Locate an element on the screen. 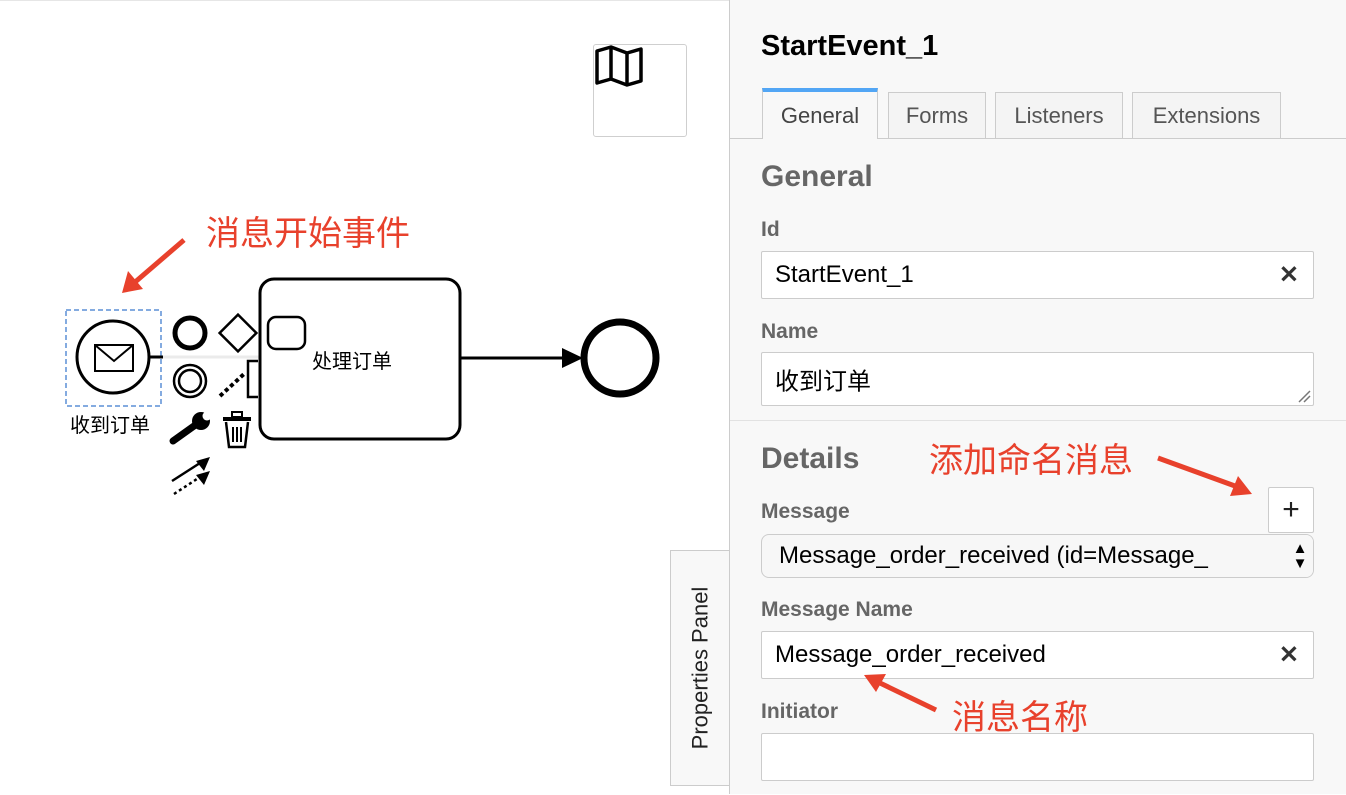  envelope-icon is located at coordinates (114, 358).